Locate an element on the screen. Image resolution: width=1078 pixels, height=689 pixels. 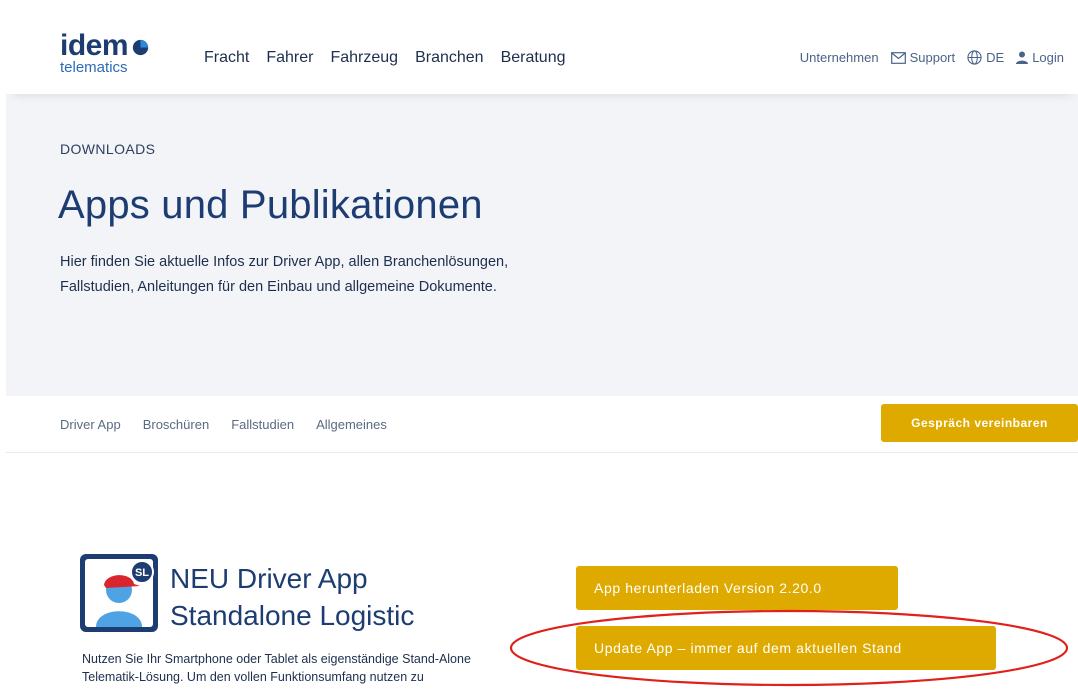
download-app-button: App herunterladen Version 2.20.0 is located at coordinates (737, 588).